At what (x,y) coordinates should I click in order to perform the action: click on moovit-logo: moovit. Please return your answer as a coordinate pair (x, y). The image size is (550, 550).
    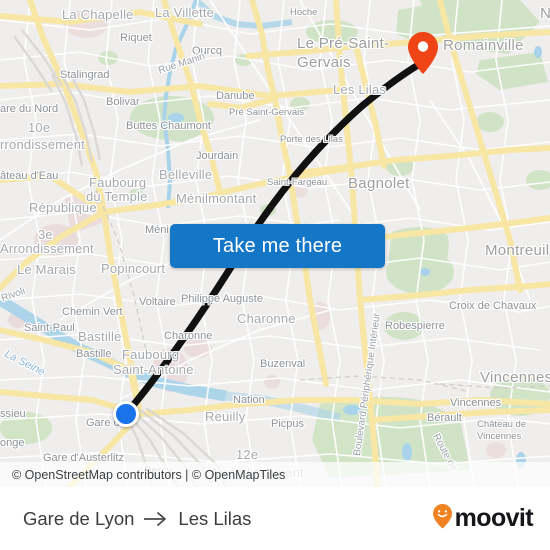
    Looking at the image, I should click on (483, 518).